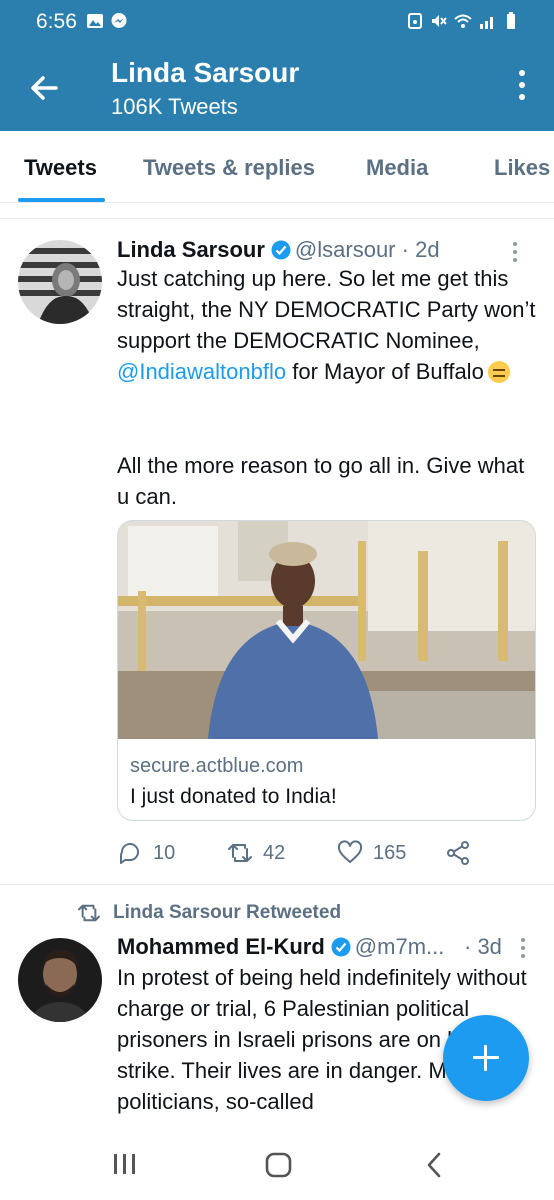 Image resolution: width=554 pixels, height=1200 pixels. What do you see at coordinates (486, 1058) in the screenshot?
I see `compose-tweet-button` at bounding box center [486, 1058].